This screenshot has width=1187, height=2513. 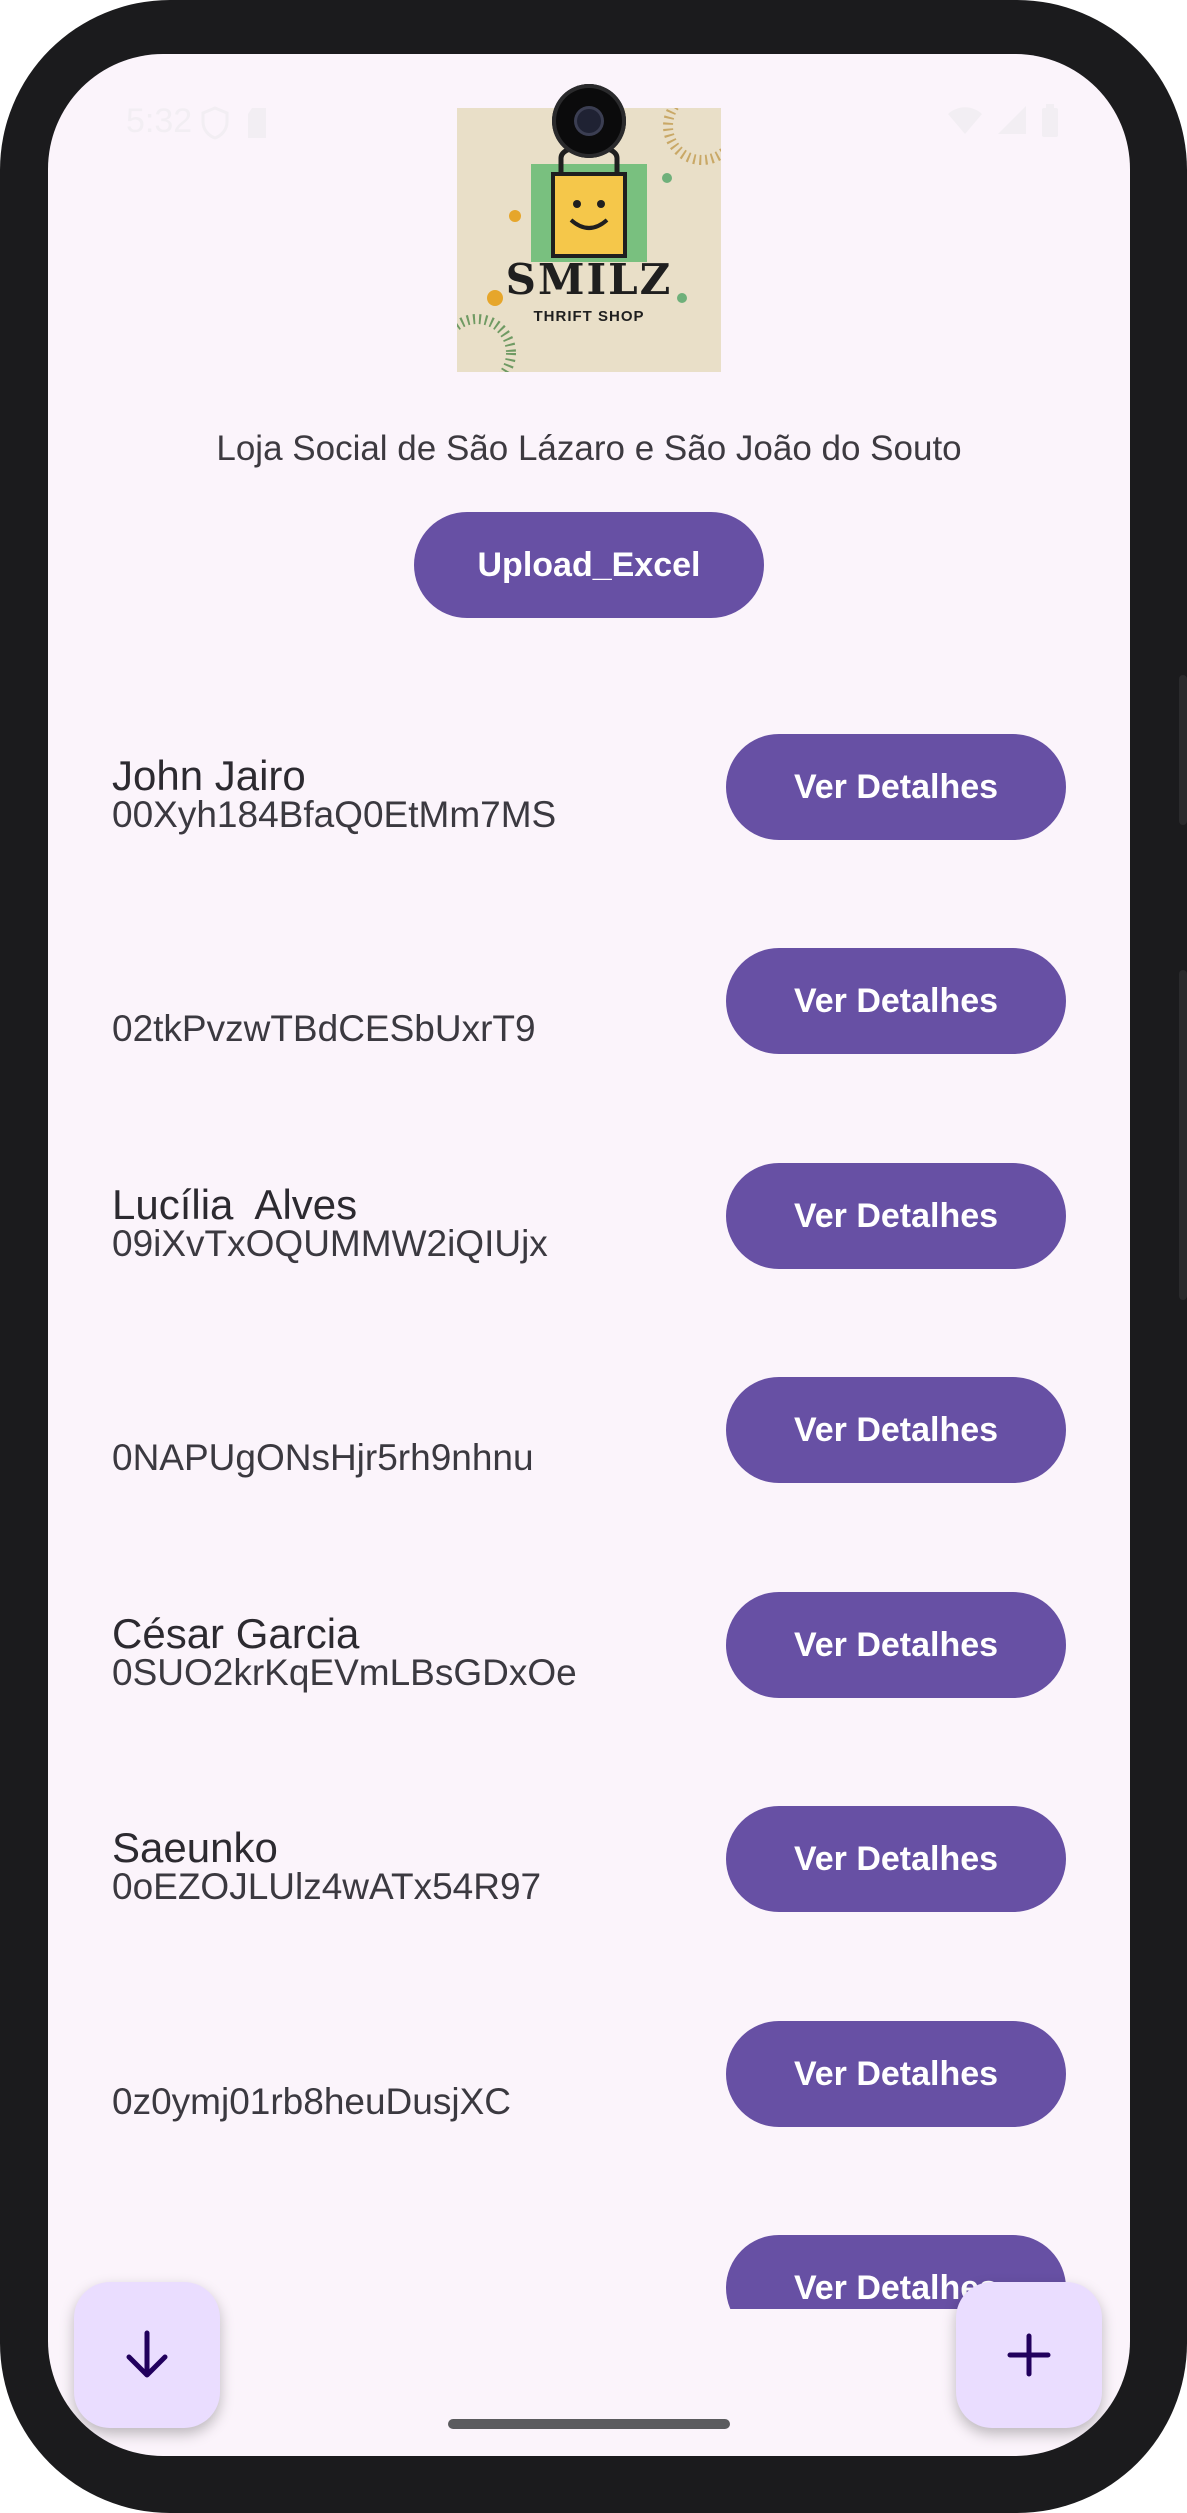 What do you see at coordinates (1050, 120) in the screenshot?
I see `battery-icon` at bounding box center [1050, 120].